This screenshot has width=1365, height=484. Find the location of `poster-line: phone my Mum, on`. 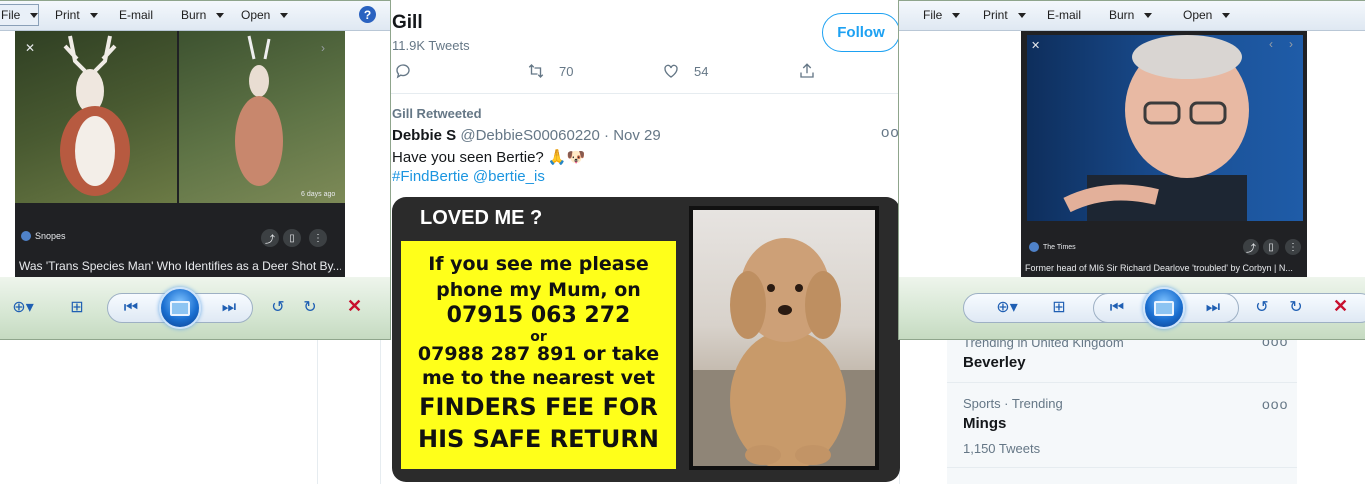

poster-line: phone my Mum, on is located at coordinates (538, 290).